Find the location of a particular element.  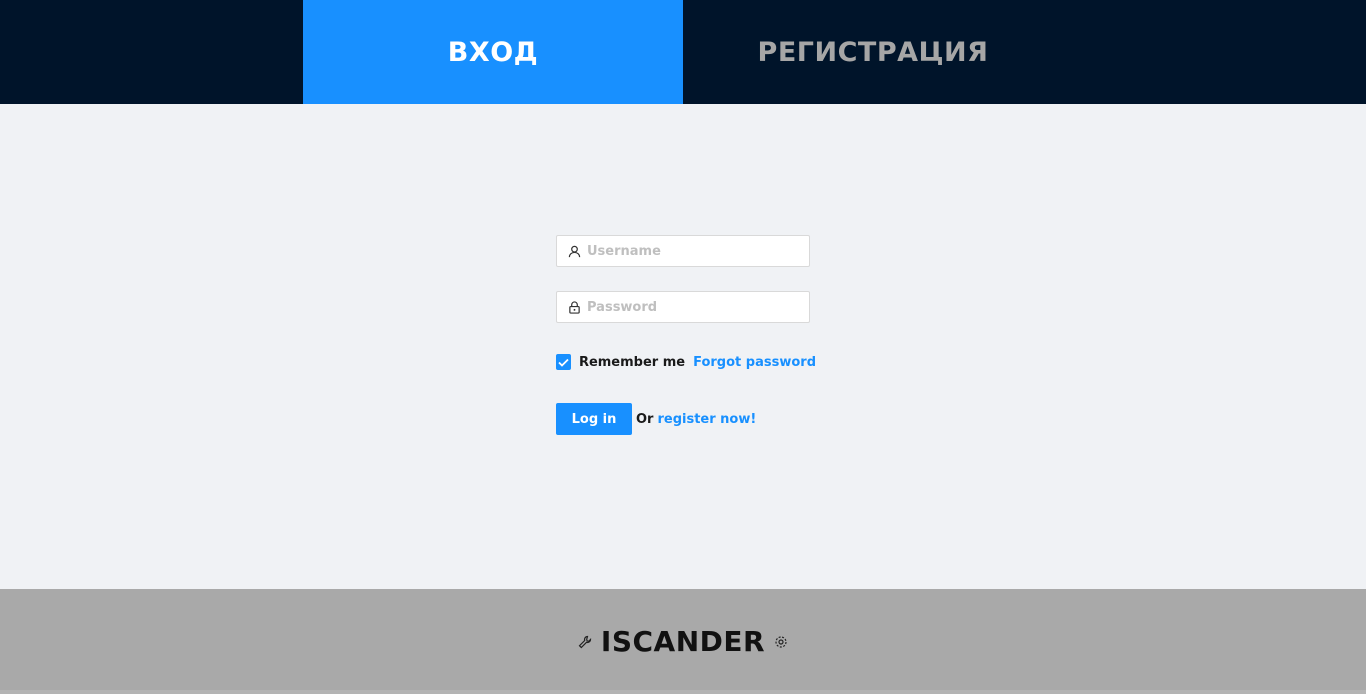

login-row: Log in Or register now! is located at coordinates (656, 419).